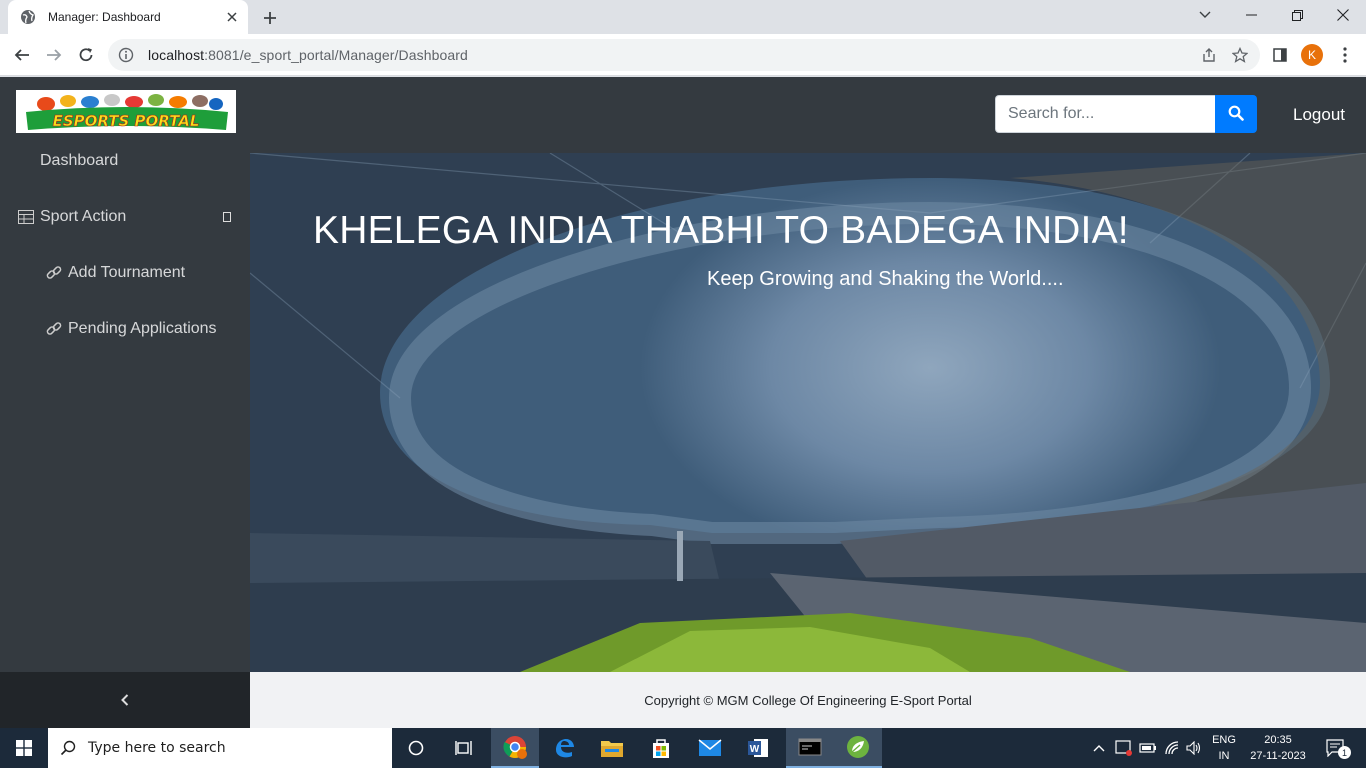 This screenshot has height=768, width=1366. I want to click on word-icon: W, so click(758, 748).